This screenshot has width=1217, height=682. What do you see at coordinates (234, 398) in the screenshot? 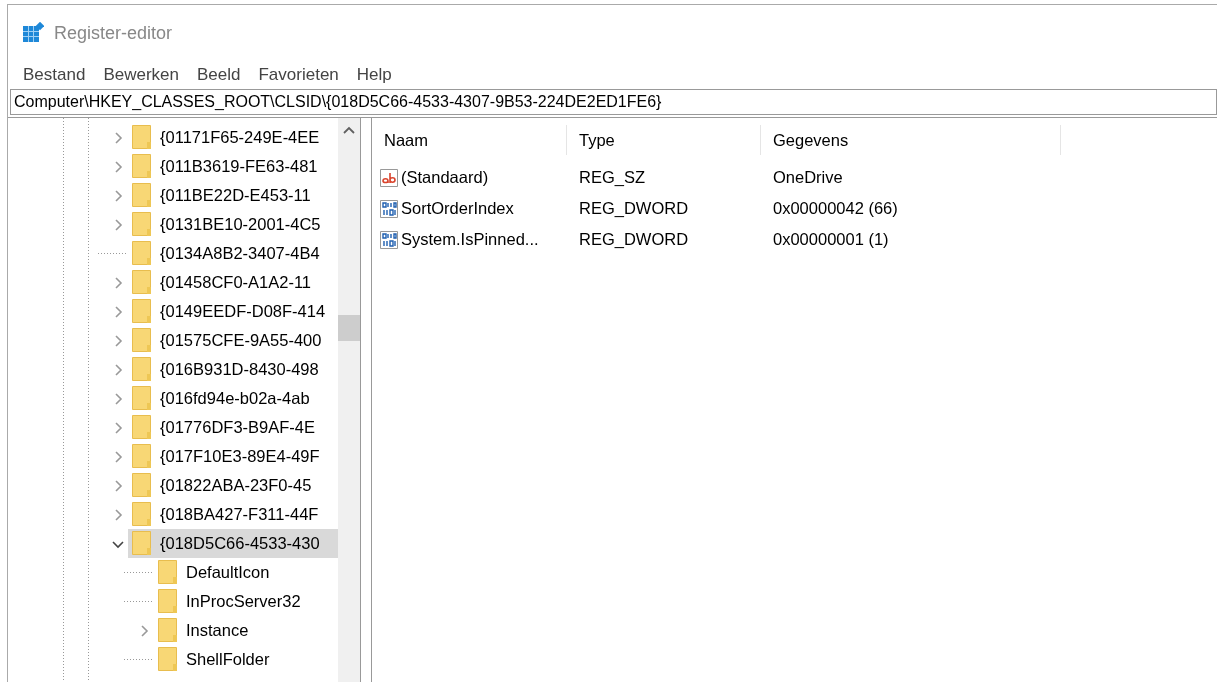
I see `tree-item-label: {016fd94e-b02a-4ab` at bounding box center [234, 398].